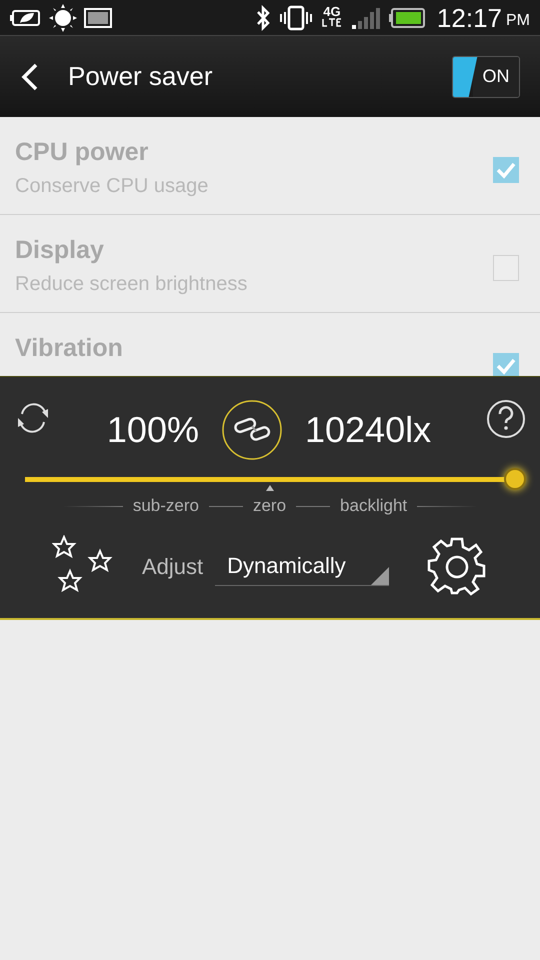 This screenshot has height=960, width=540. I want to click on brightness-icon, so click(63, 17).